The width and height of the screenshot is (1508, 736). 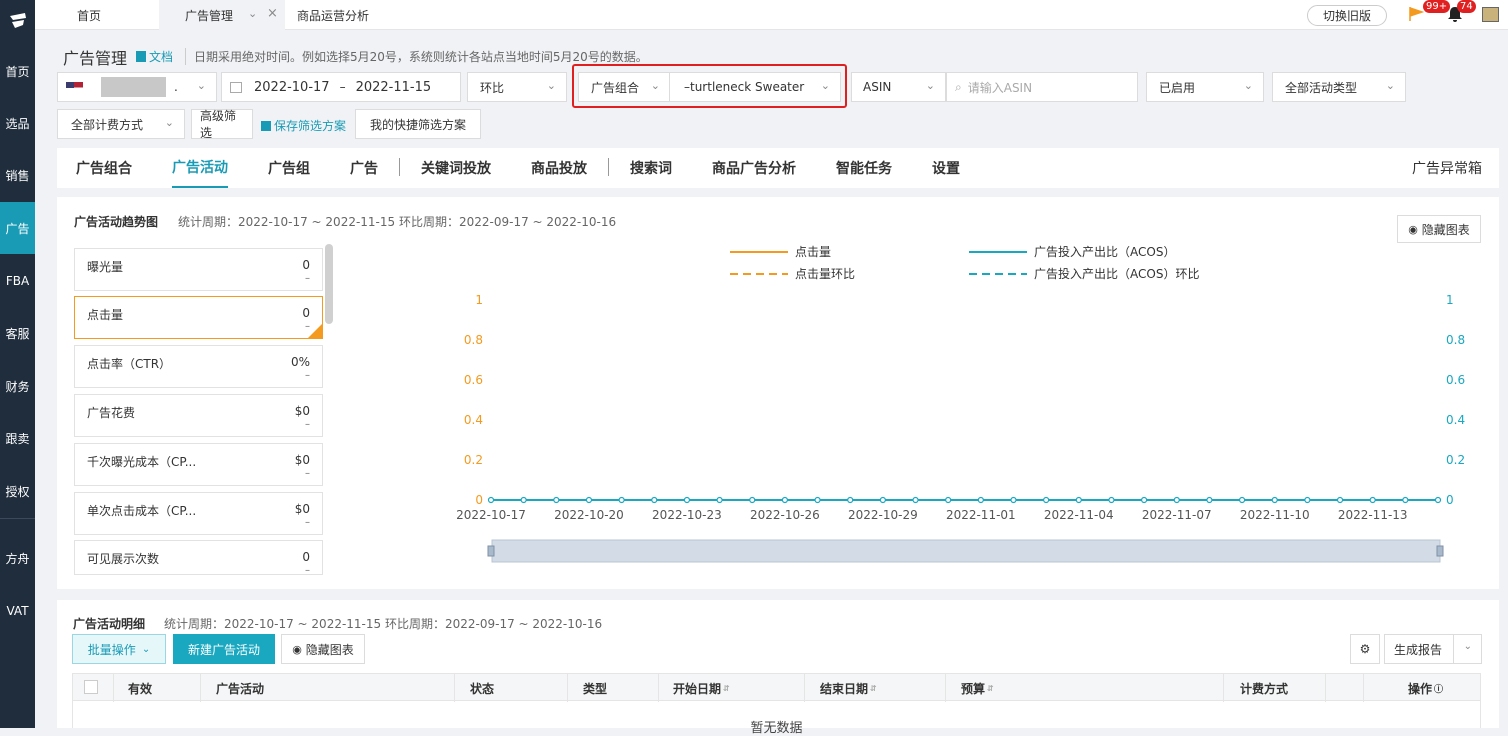 What do you see at coordinates (272, 13) in the screenshot?
I see `close-icon: ×` at bounding box center [272, 13].